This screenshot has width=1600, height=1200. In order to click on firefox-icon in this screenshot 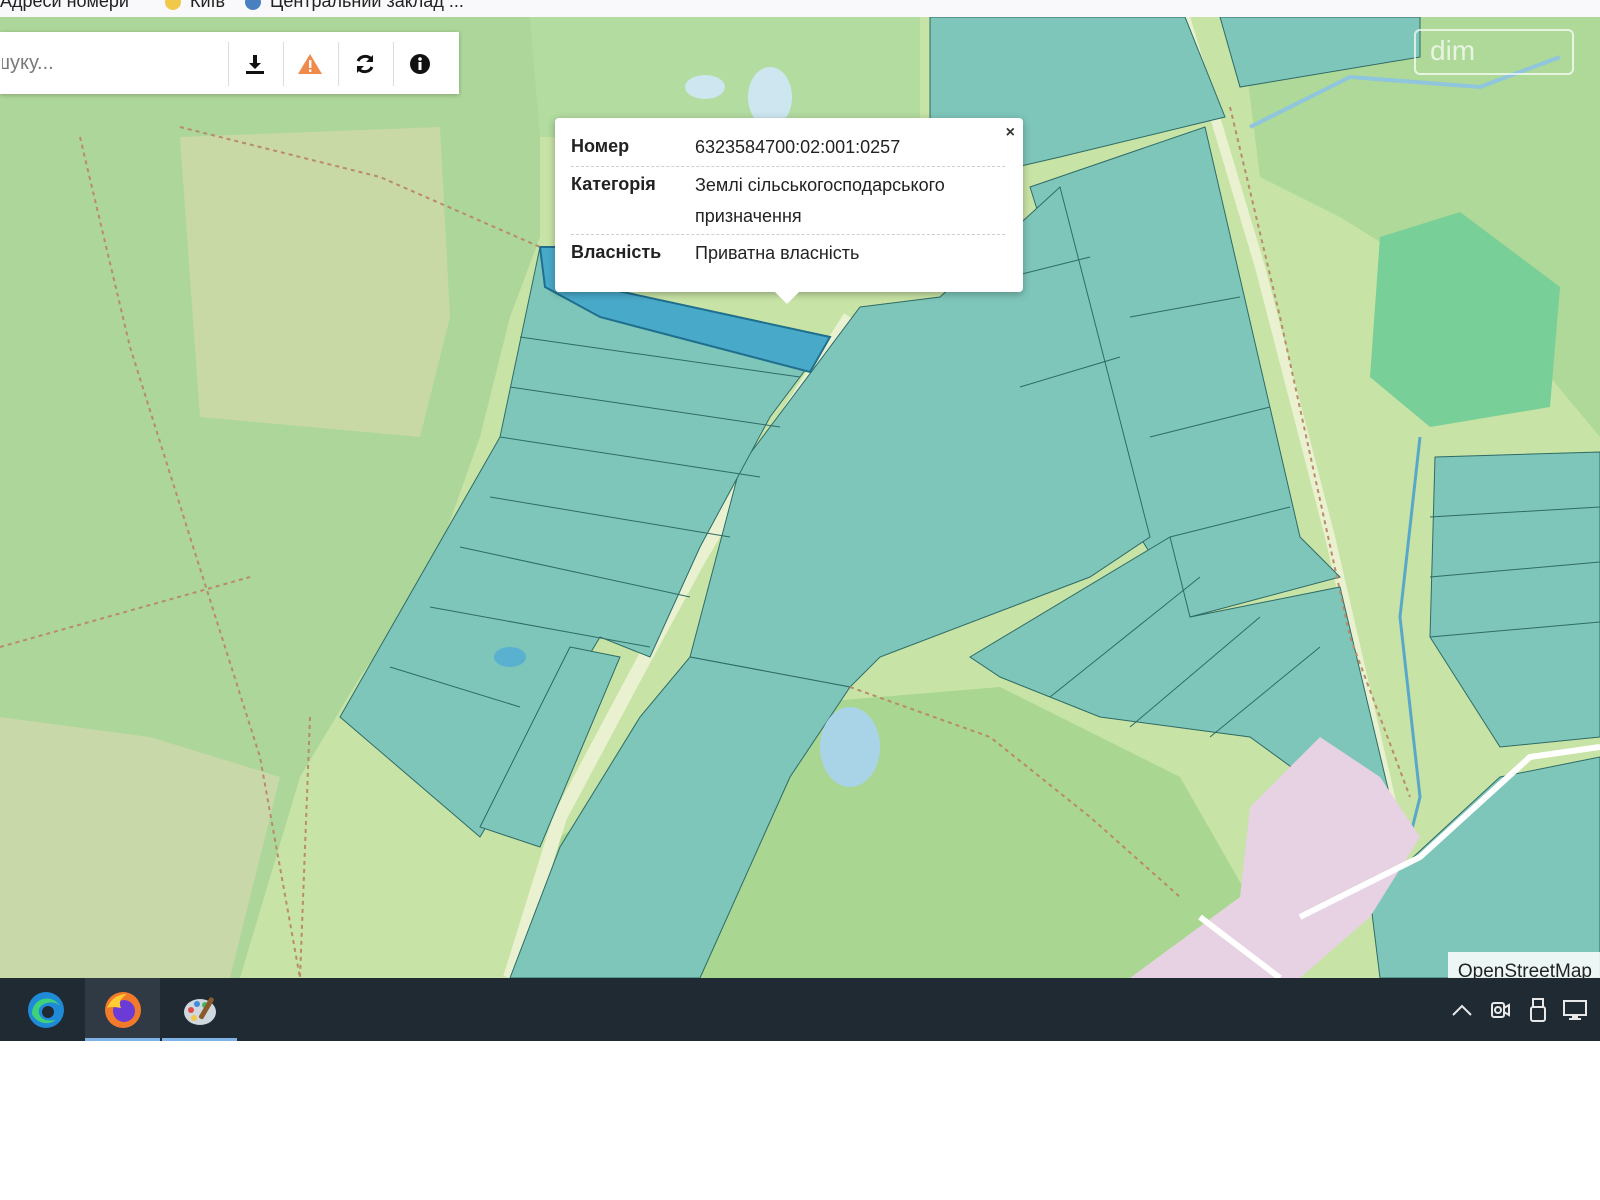, I will do `click(122, 1009)`.